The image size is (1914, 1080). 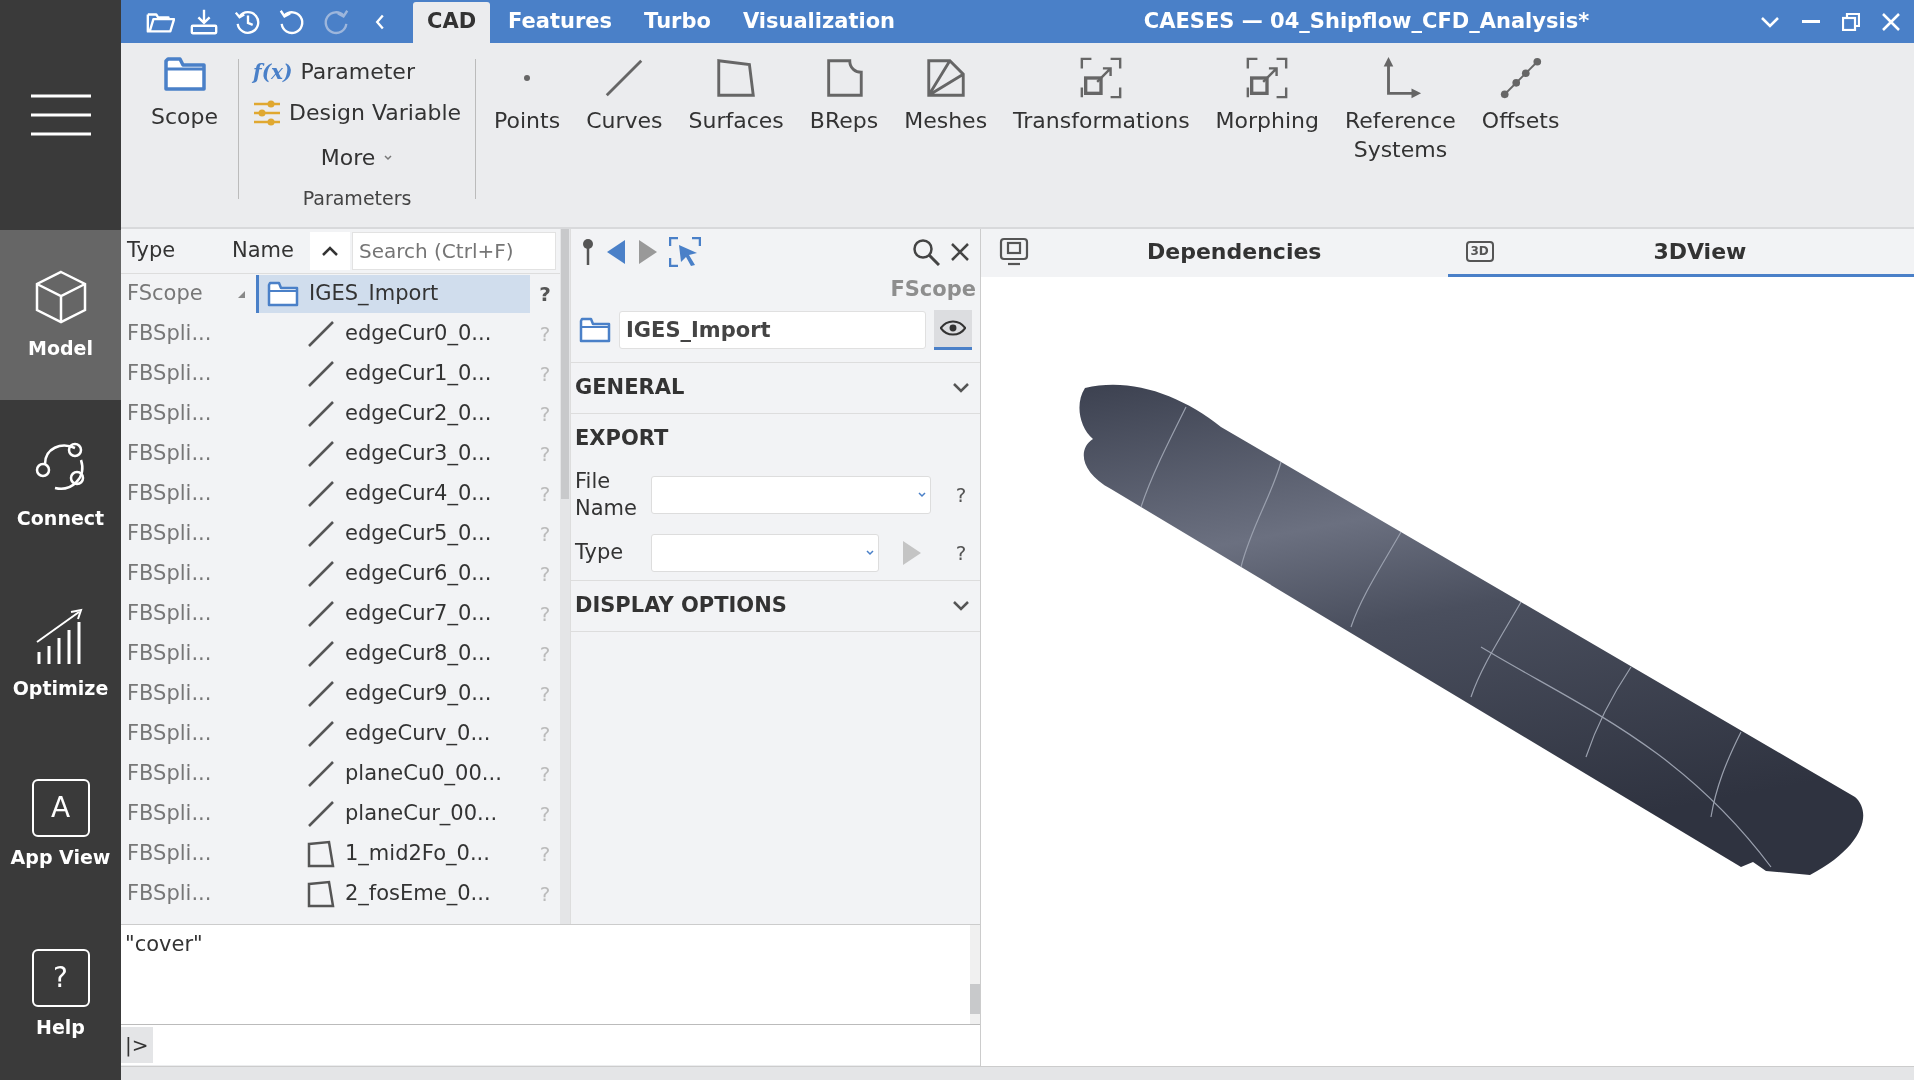 I want to click on sidebar-item: Connect, so click(x=60, y=485).